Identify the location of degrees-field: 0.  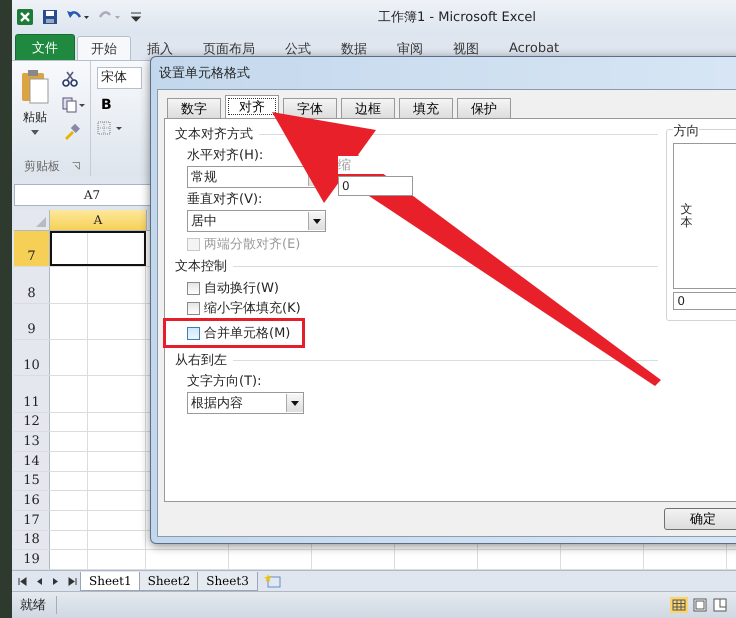
(704, 301).